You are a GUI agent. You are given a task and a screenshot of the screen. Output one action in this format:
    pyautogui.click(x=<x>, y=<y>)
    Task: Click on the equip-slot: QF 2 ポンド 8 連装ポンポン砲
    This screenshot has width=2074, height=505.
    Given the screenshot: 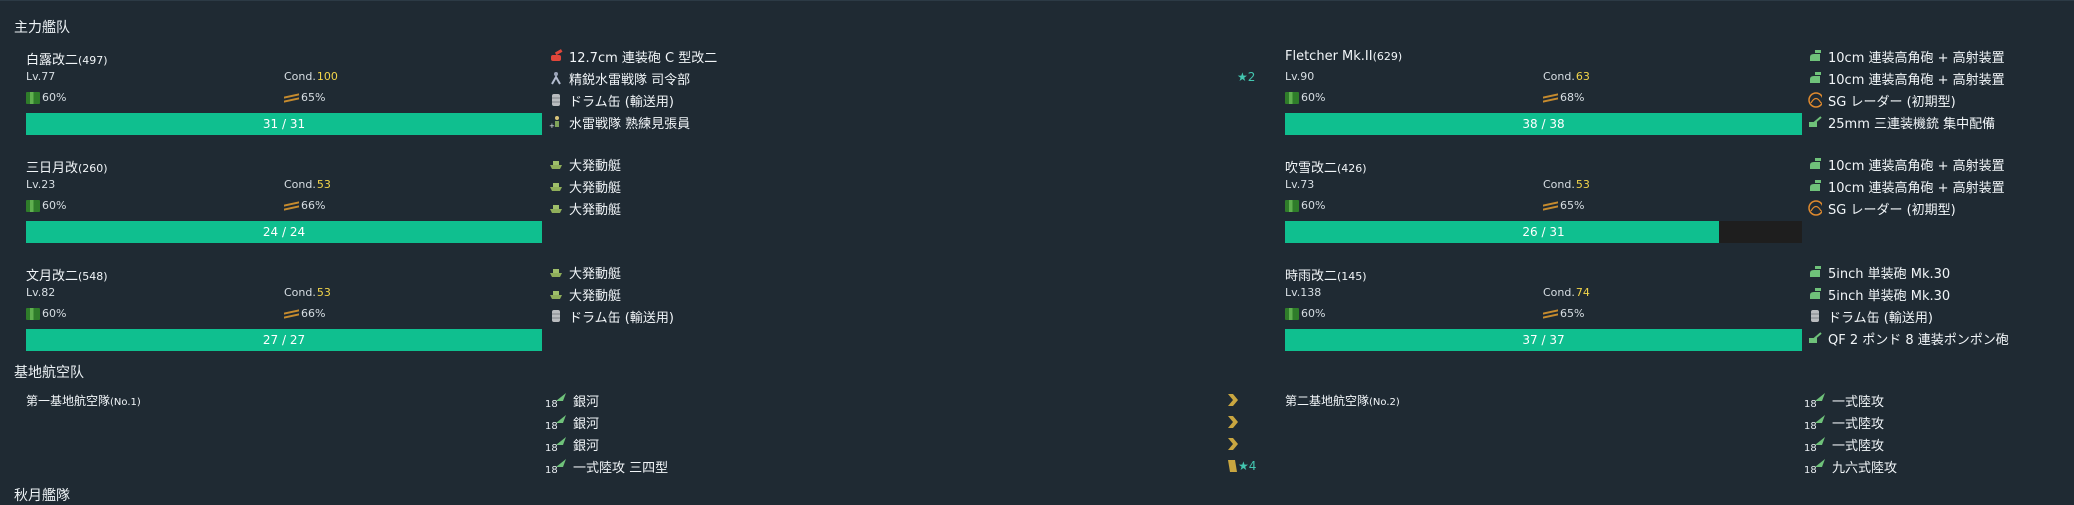 What is the action you would take?
    pyautogui.click(x=1908, y=338)
    